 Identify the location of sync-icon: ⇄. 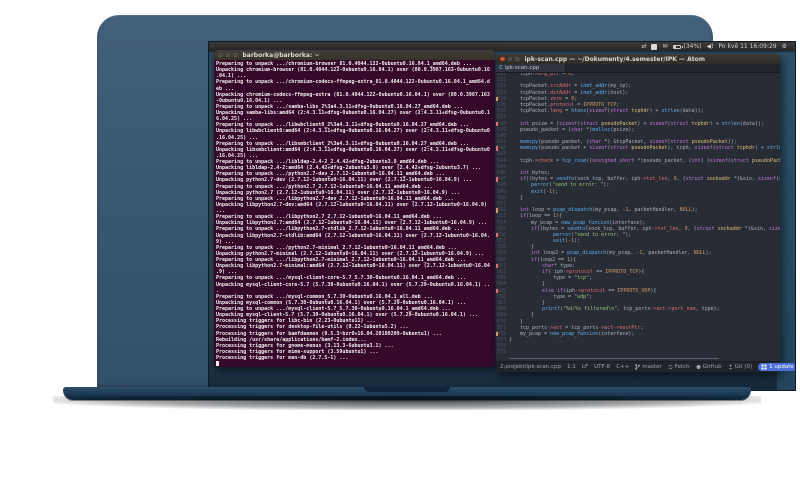
(643, 46).